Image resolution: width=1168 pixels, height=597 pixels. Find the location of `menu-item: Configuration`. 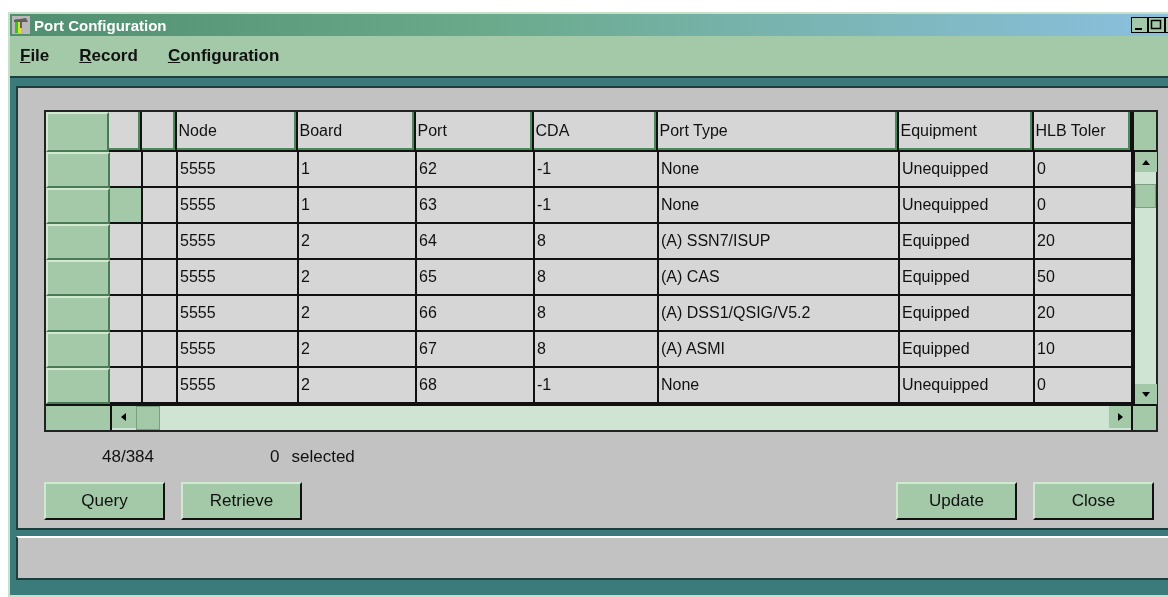

menu-item: Configuration is located at coordinates (223, 56).